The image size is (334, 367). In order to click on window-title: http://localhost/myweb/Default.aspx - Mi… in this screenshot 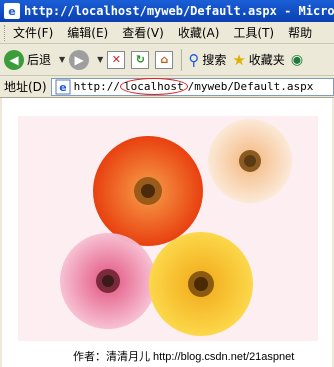, I will do `click(179, 11)`.